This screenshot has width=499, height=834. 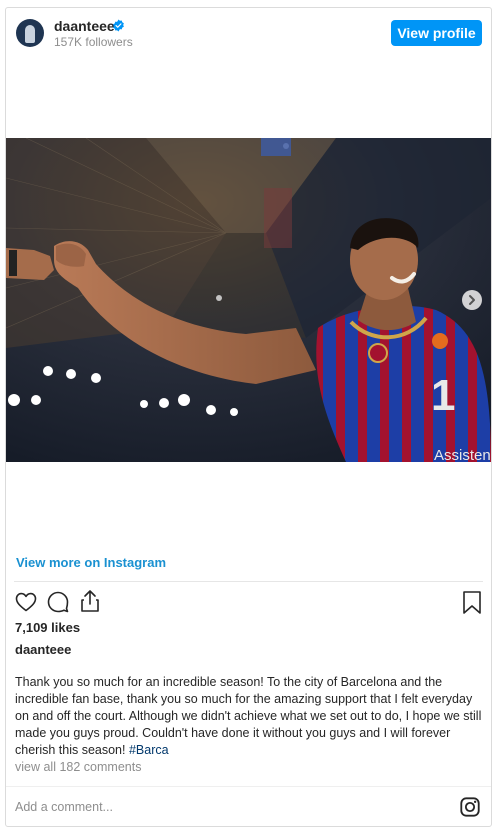 What do you see at coordinates (78, 767) in the screenshot?
I see `view-all-comments-link: view all 182 comments` at bounding box center [78, 767].